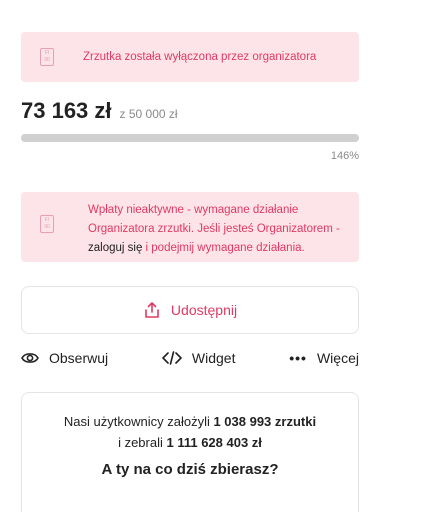 This screenshot has height=512, width=433. I want to click on progress-percent: 146%, so click(344, 156).